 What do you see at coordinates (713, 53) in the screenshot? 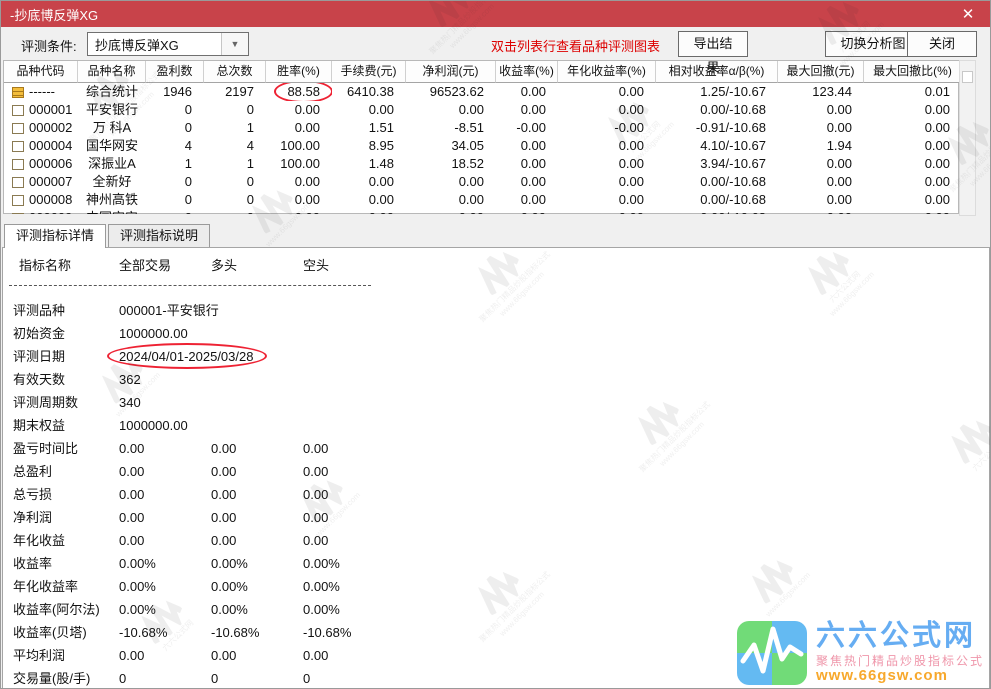
I see `export-results-button: 导出结果` at bounding box center [713, 53].